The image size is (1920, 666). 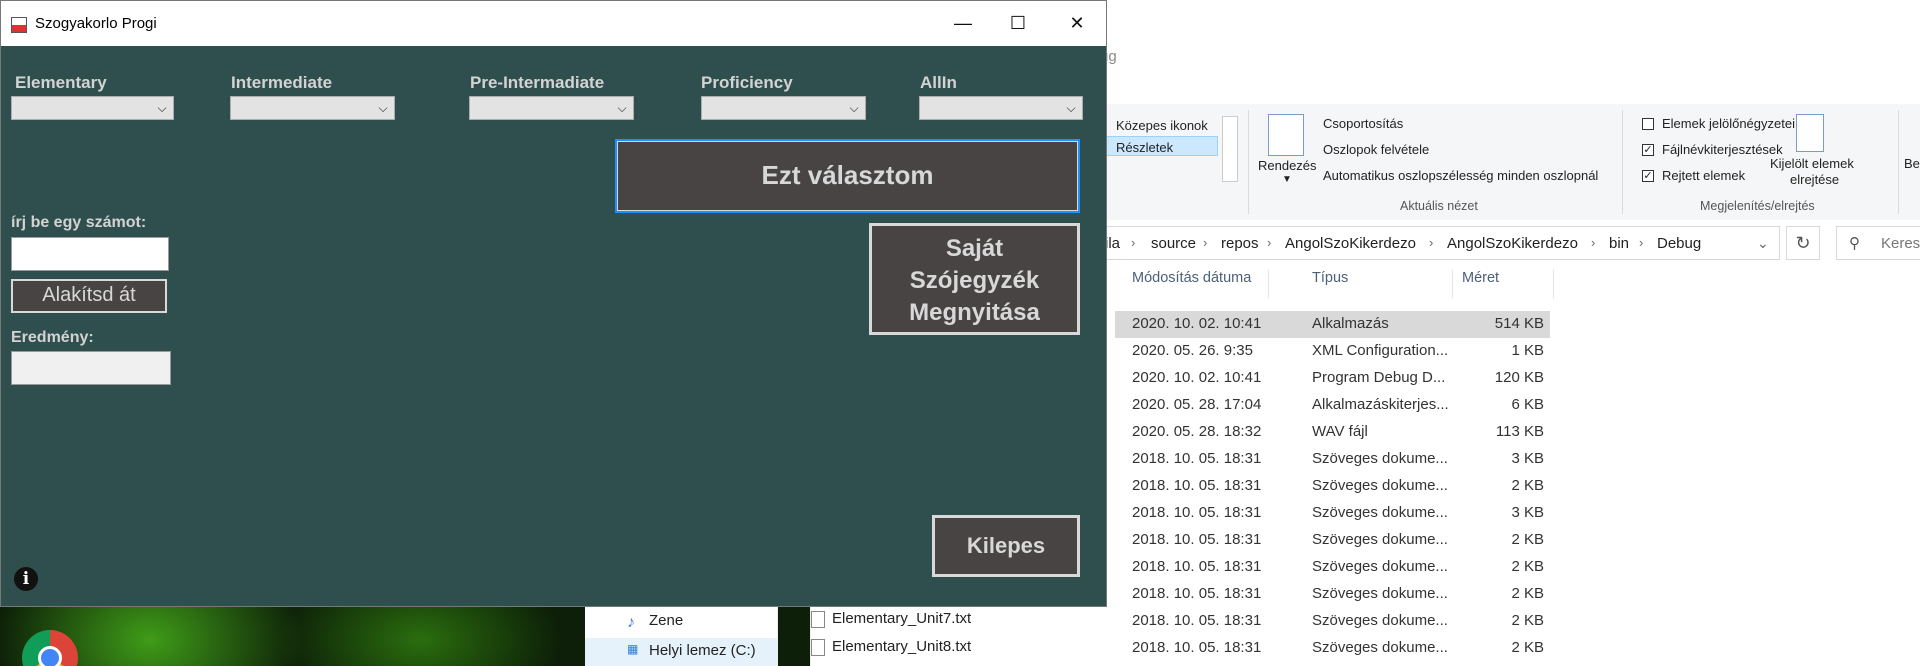 I want to click on item-checkboxes-label: Elemek jelölőnégyzetei, so click(x=1728, y=123).